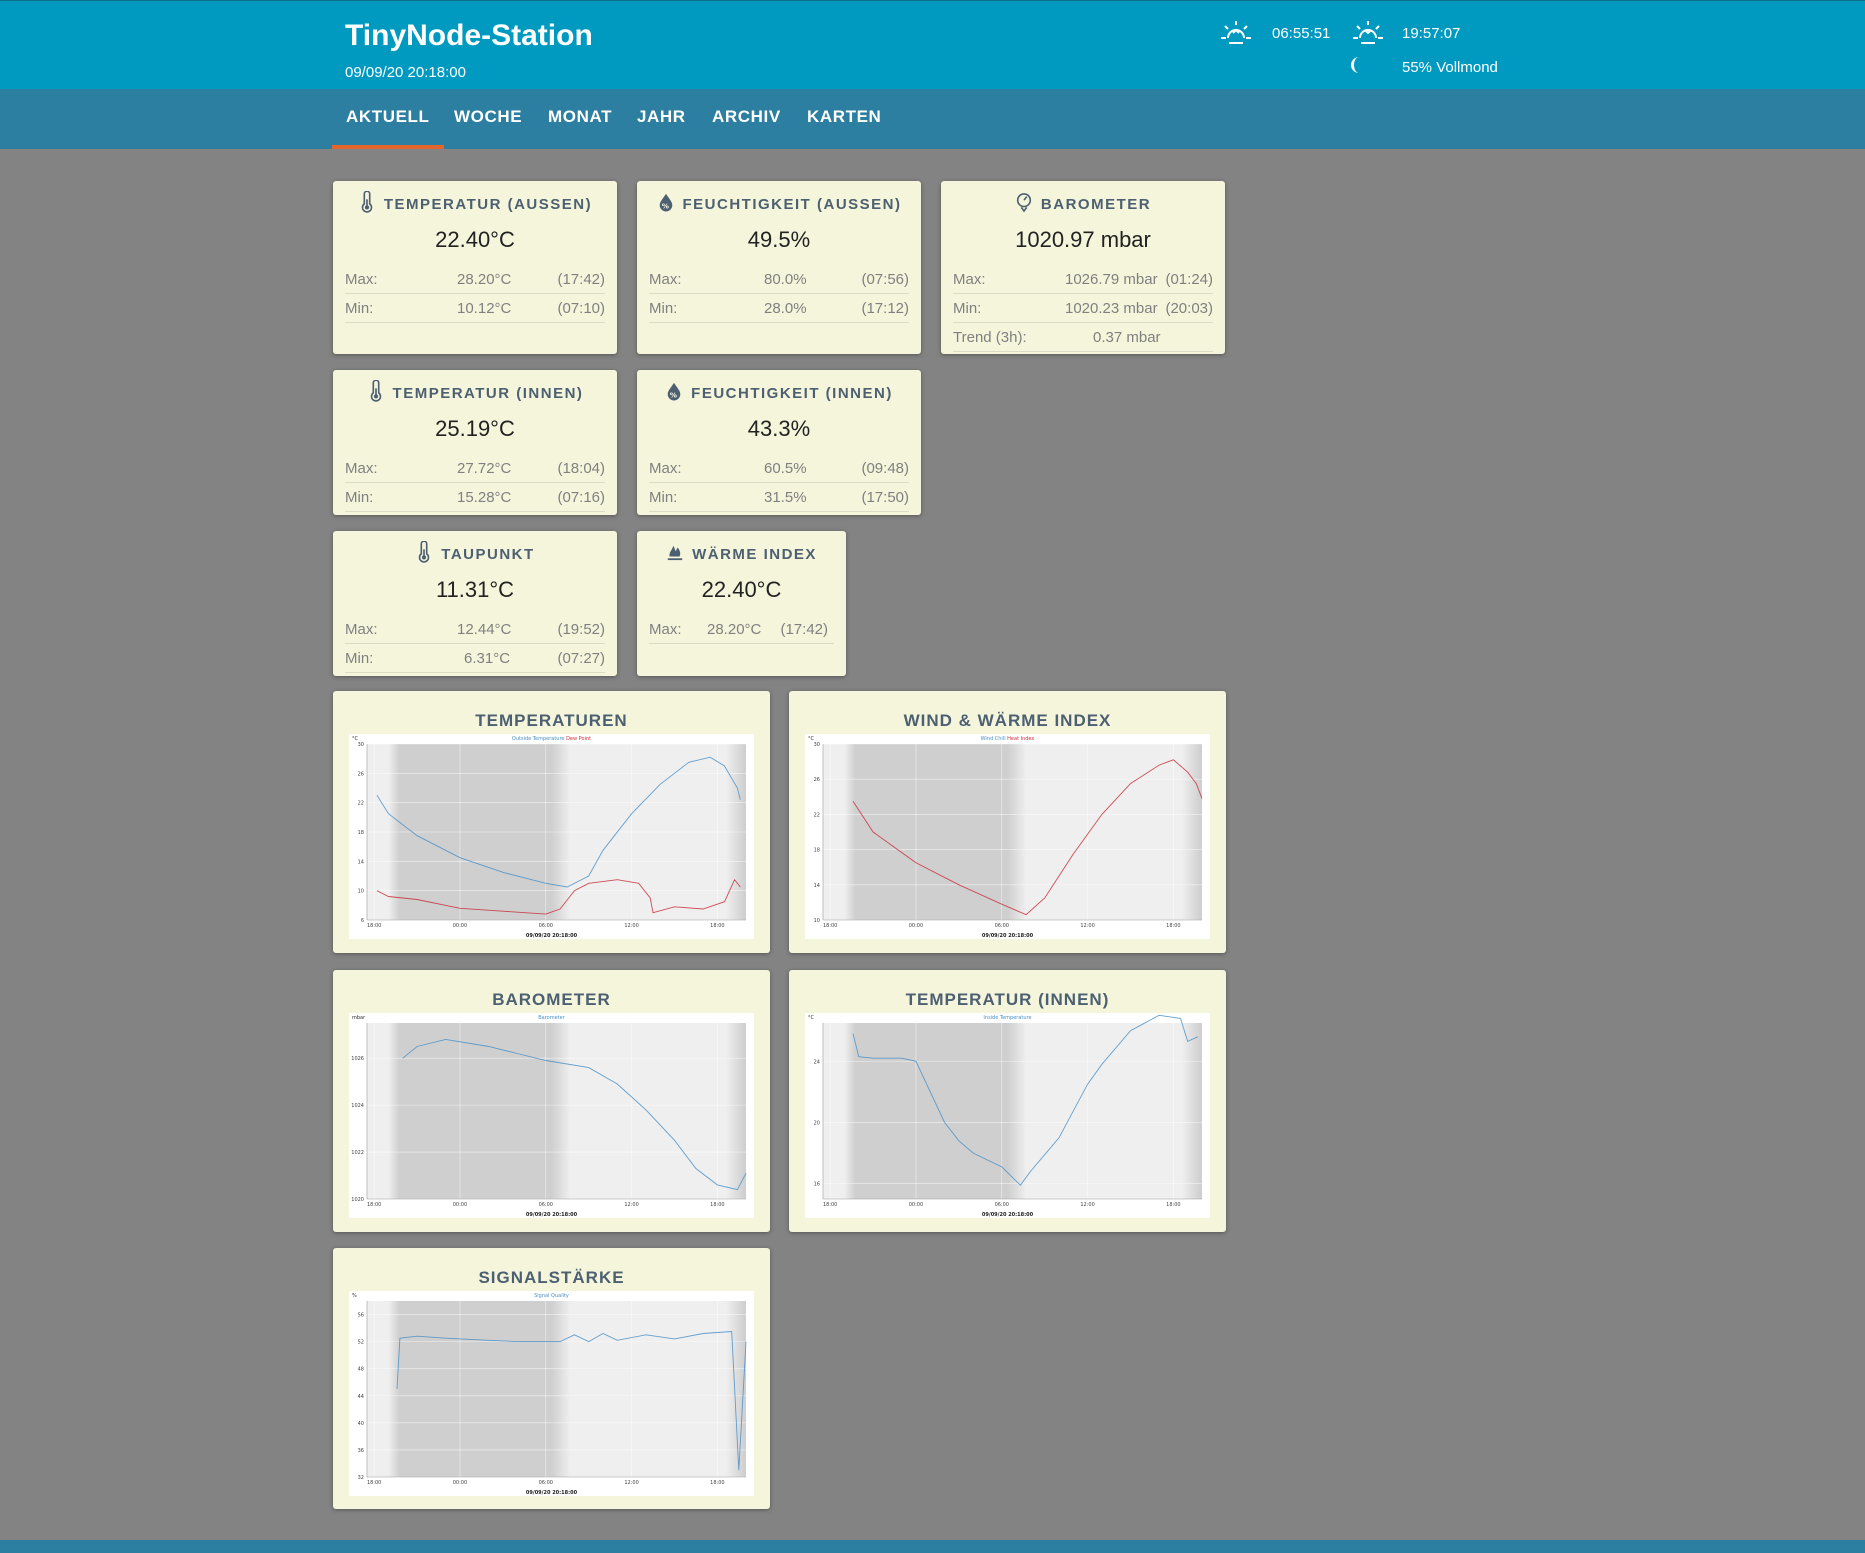 This screenshot has width=1865, height=1553. Describe the element at coordinates (1236, 32) in the screenshot. I see `sunrise-icon` at that location.